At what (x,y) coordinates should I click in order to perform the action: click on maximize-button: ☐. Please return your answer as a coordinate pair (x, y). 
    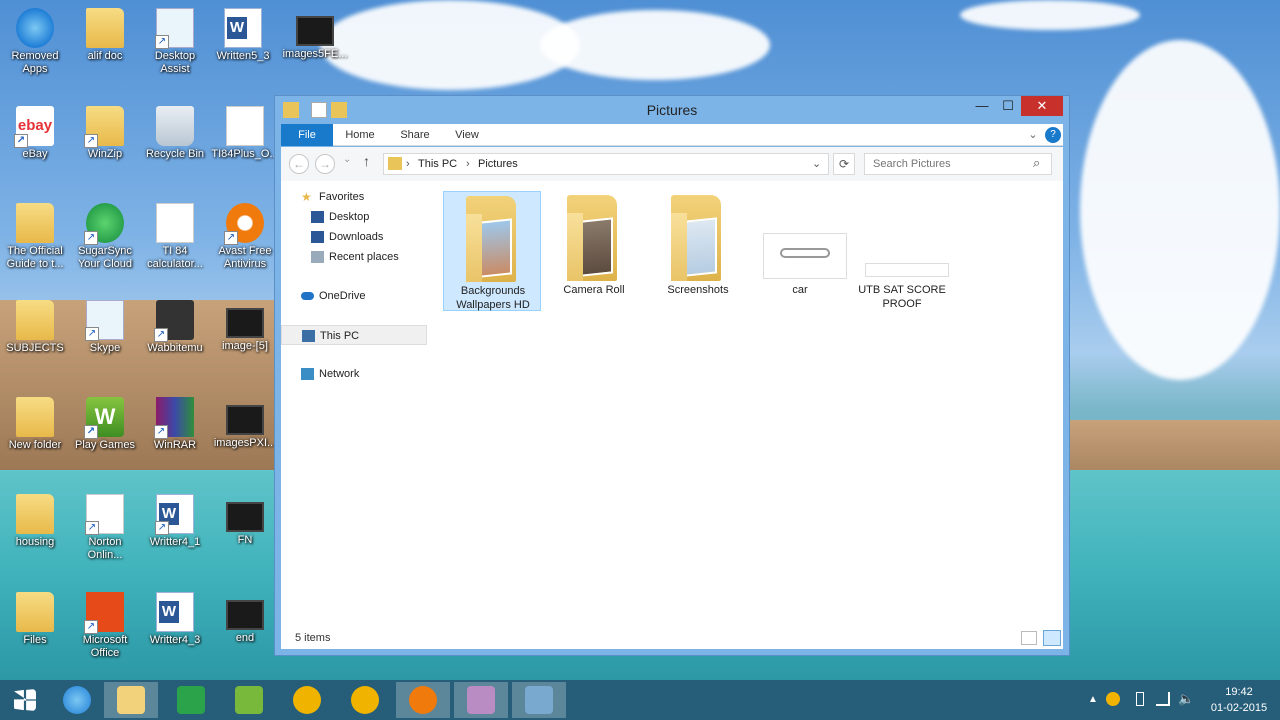
    Looking at the image, I should click on (1008, 106).